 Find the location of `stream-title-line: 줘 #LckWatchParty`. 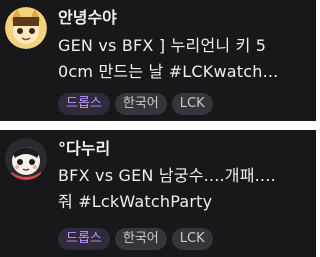

stream-title-line: 줘 #LckWatchParty is located at coordinates (135, 201).